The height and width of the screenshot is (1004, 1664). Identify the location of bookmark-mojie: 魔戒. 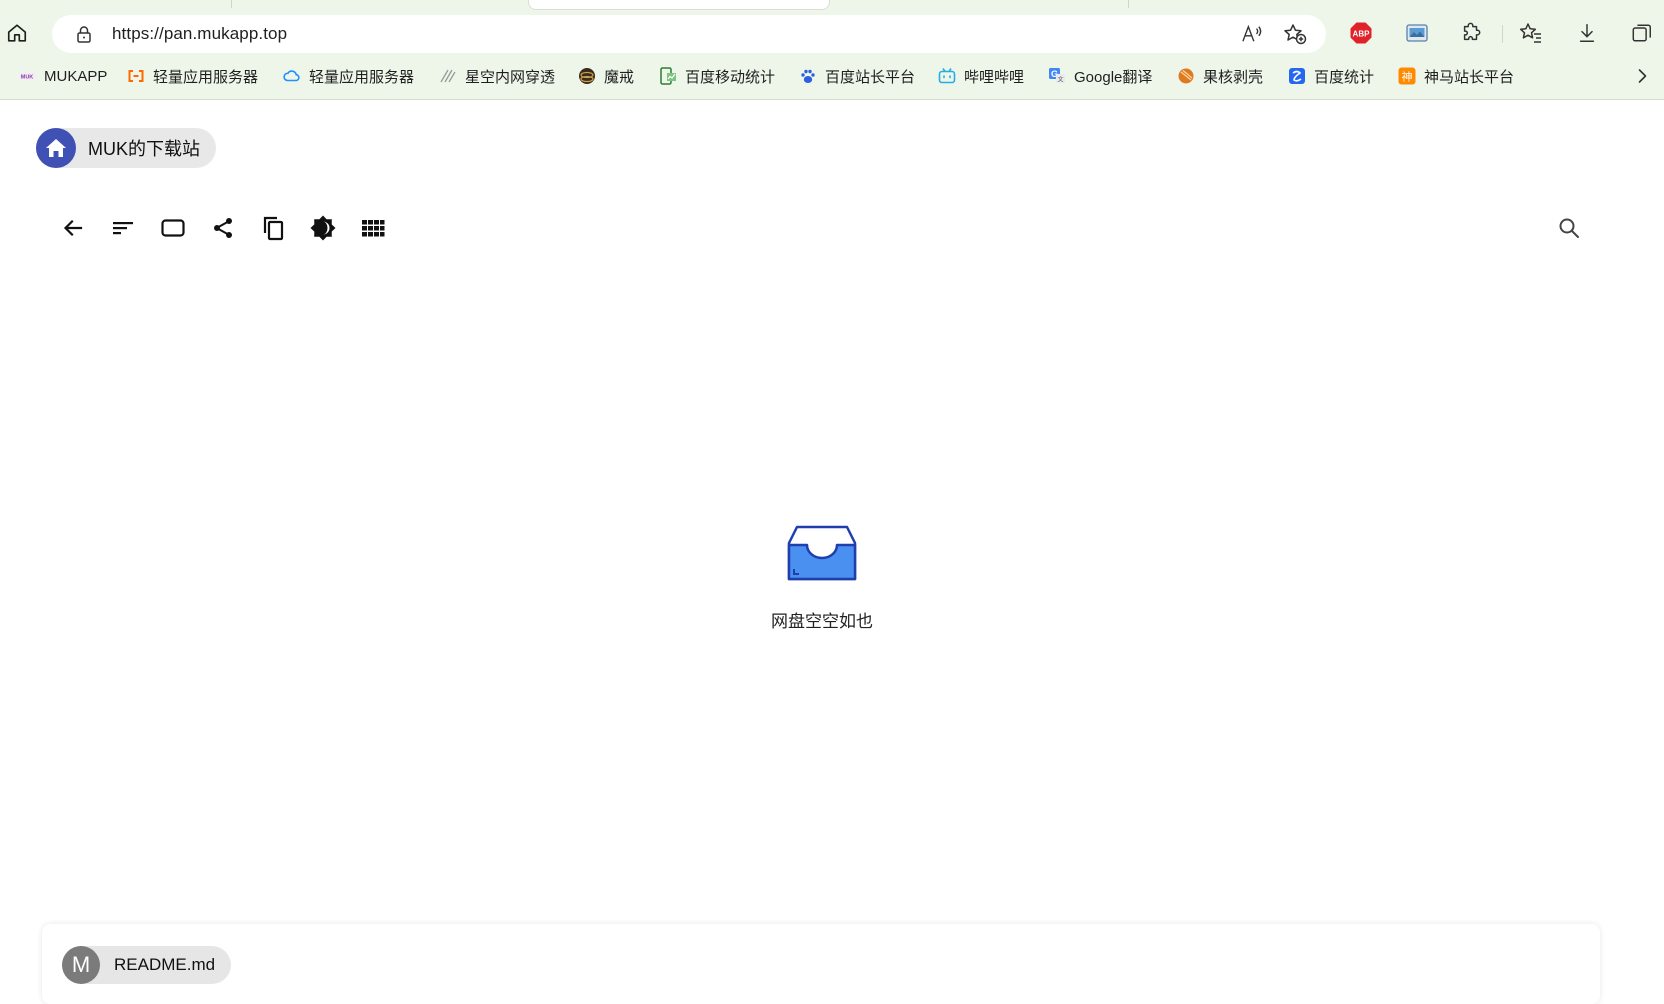
(606, 76).